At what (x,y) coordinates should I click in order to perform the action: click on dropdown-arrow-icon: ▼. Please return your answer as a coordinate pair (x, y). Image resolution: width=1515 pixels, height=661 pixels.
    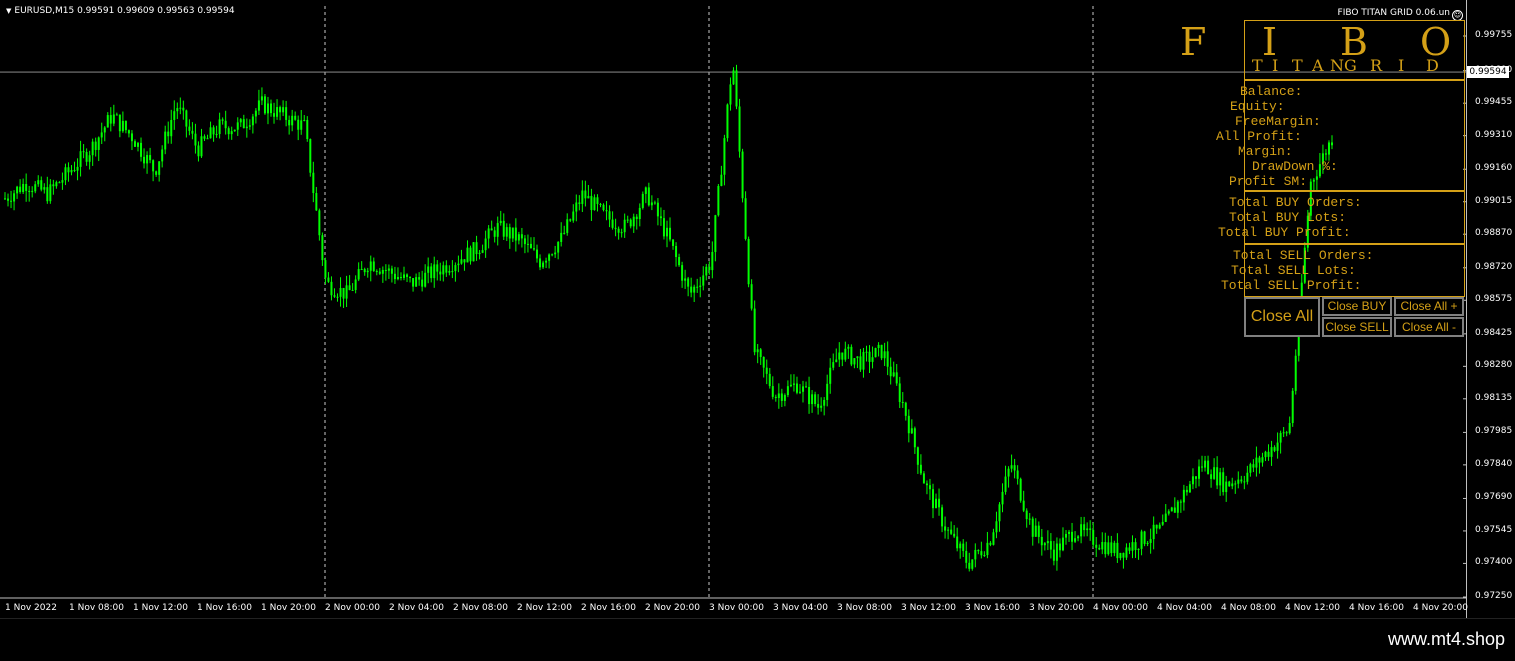
    Looking at the image, I should click on (8, 11).